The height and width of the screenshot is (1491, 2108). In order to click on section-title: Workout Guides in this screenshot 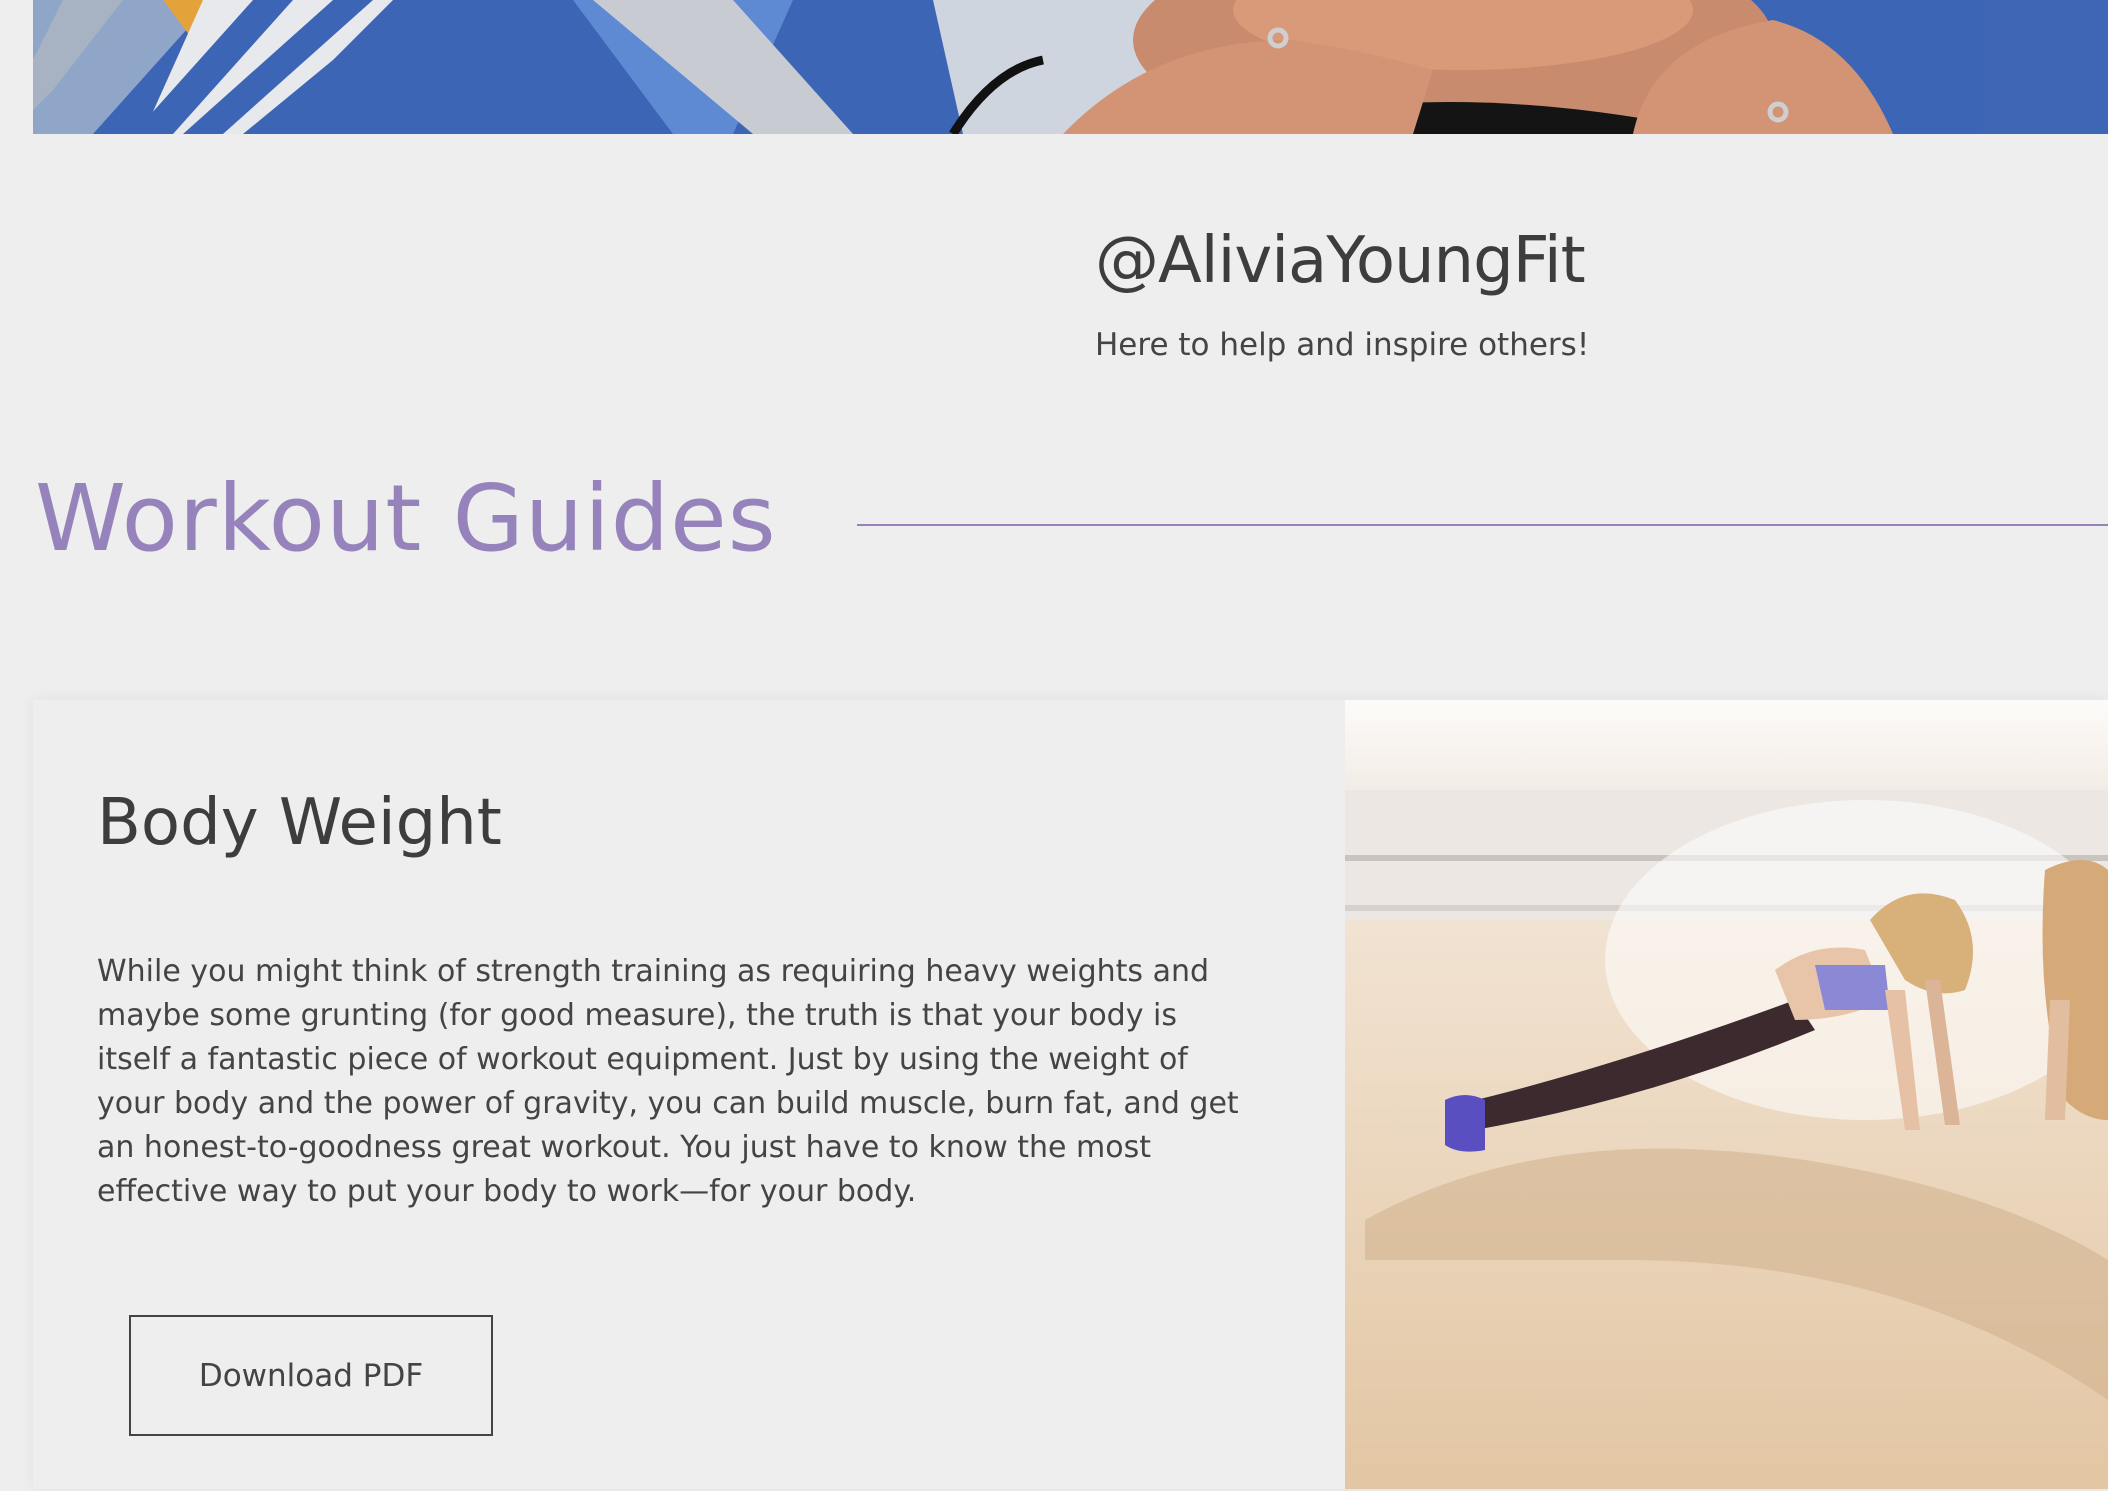, I will do `click(406, 518)`.